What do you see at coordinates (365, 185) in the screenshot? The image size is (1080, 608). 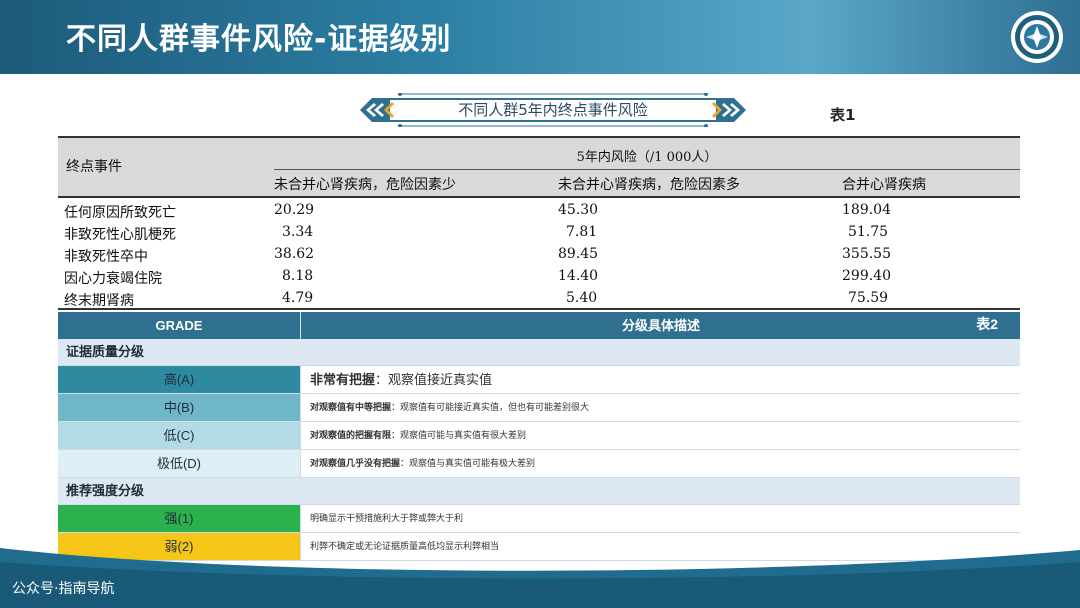 I see `col-header-1: 未合并心肾疾病，危险因素少` at bounding box center [365, 185].